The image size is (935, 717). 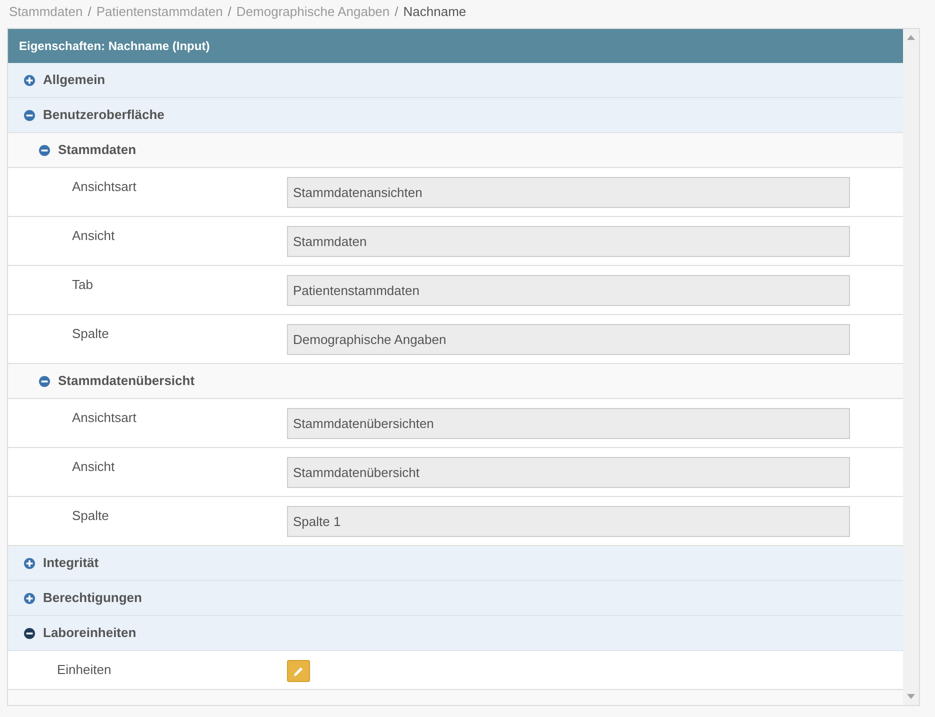 What do you see at coordinates (92, 598) in the screenshot?
I see `section-title: Berechtigungen` at bounding box center [92, 598].